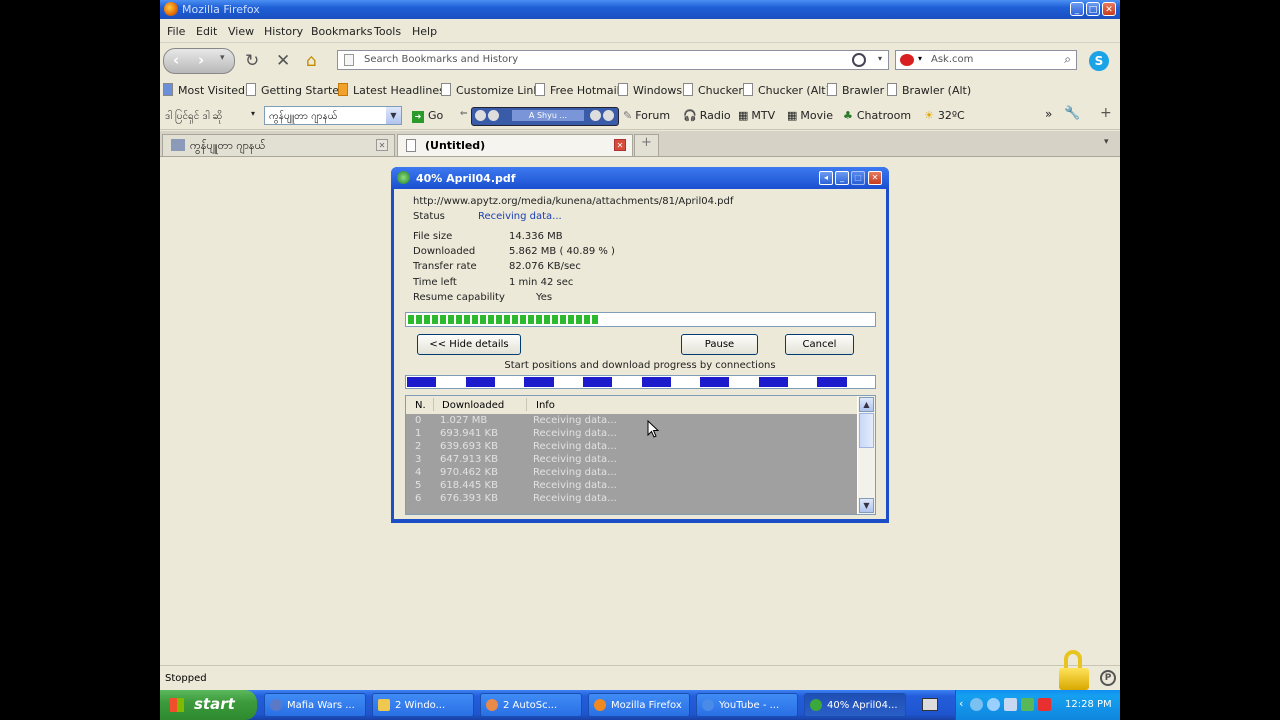 The height and width of the screenshot is (720, 1280). I want to click on hide-details-button: << Hide details, so click(469, 344).